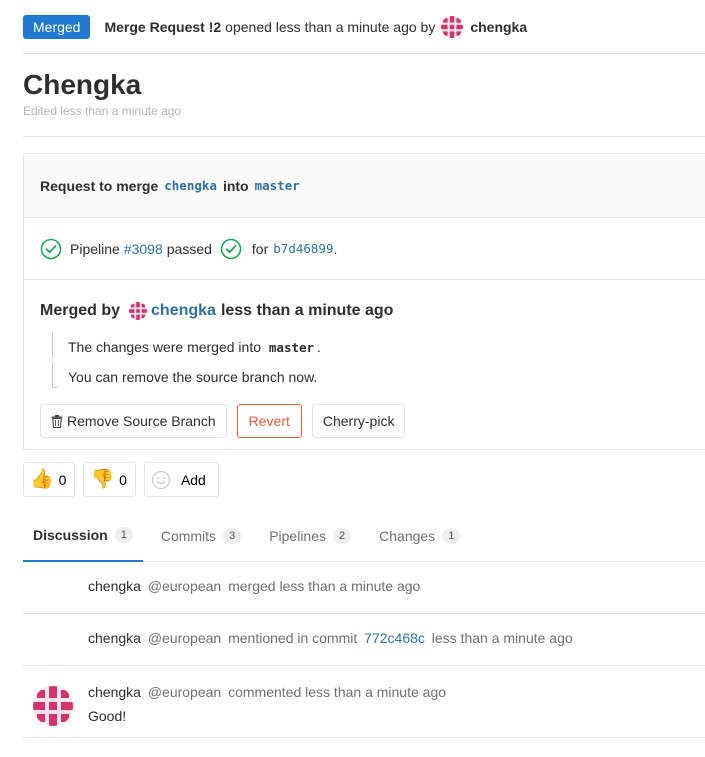  I want to click on tab-count-badge: 2, so click(342, 536).